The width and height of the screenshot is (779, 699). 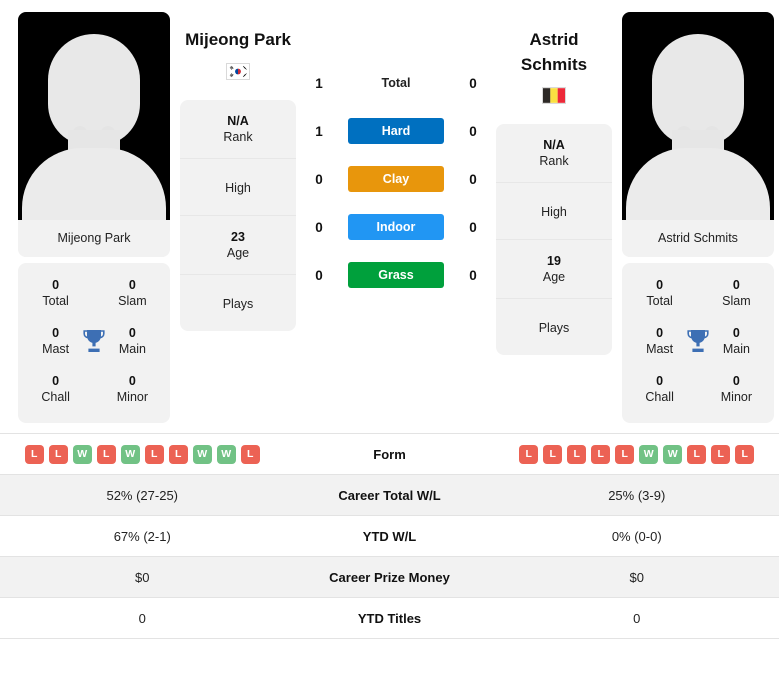 What do you see at coordinates (94, 389) in the screenshot?
I see `titles-row: 0 Chall 0 Minor` at bounding box center [94, 389].